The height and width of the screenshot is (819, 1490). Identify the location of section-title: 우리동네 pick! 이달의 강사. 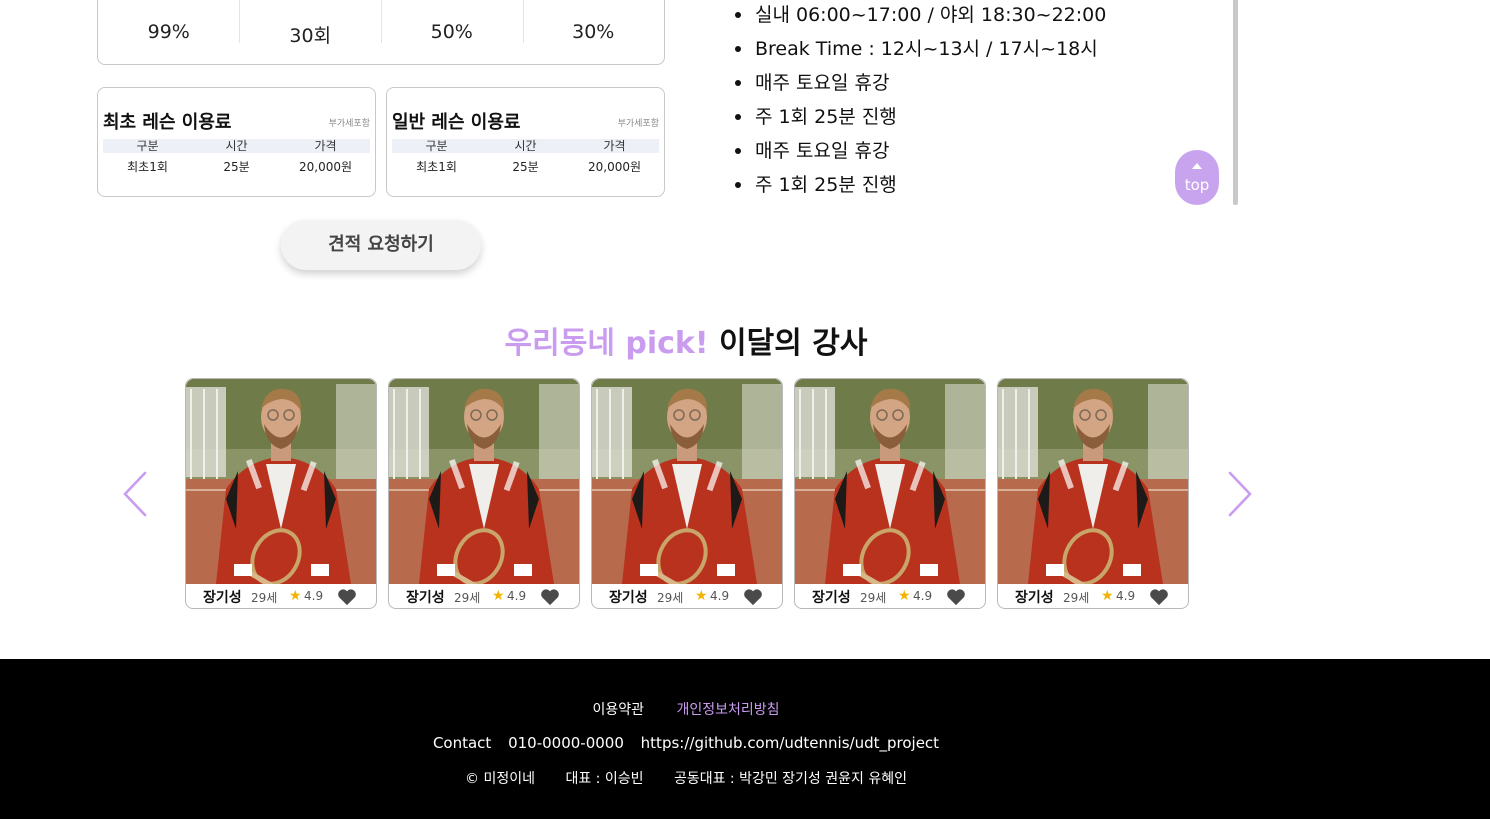
(686, 340).